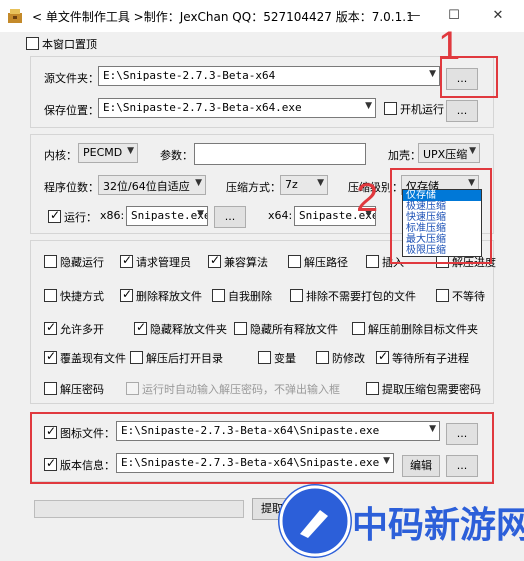  Describe the element at coordinates (423, 329) in the screenshot. I see `option-label: 解压前删除目标文件夹` at that location.